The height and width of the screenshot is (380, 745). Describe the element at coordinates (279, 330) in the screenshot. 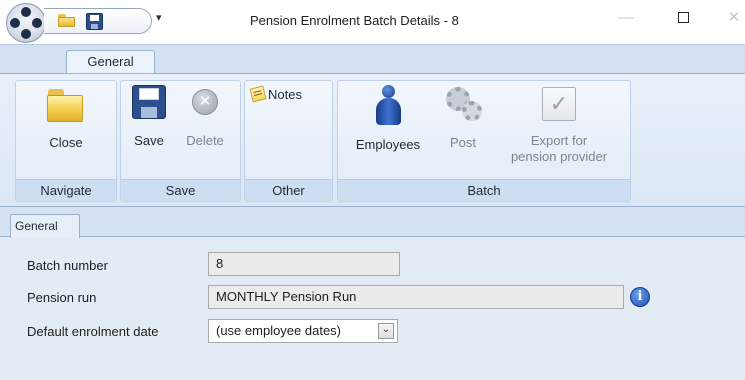

I see `default-enrolment-date-value: (use employee dates)` at that location.